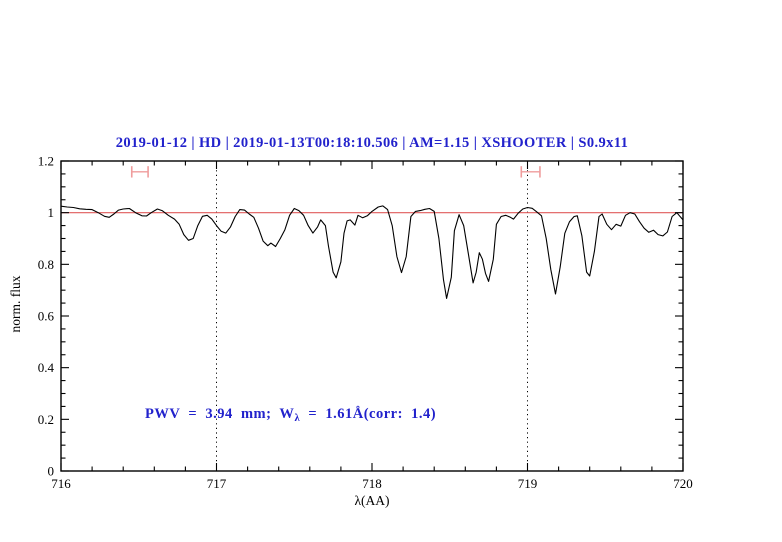  I want to click on equivalent-width-text: = 1.61Å(corr: 1.4), so click(368, 414).